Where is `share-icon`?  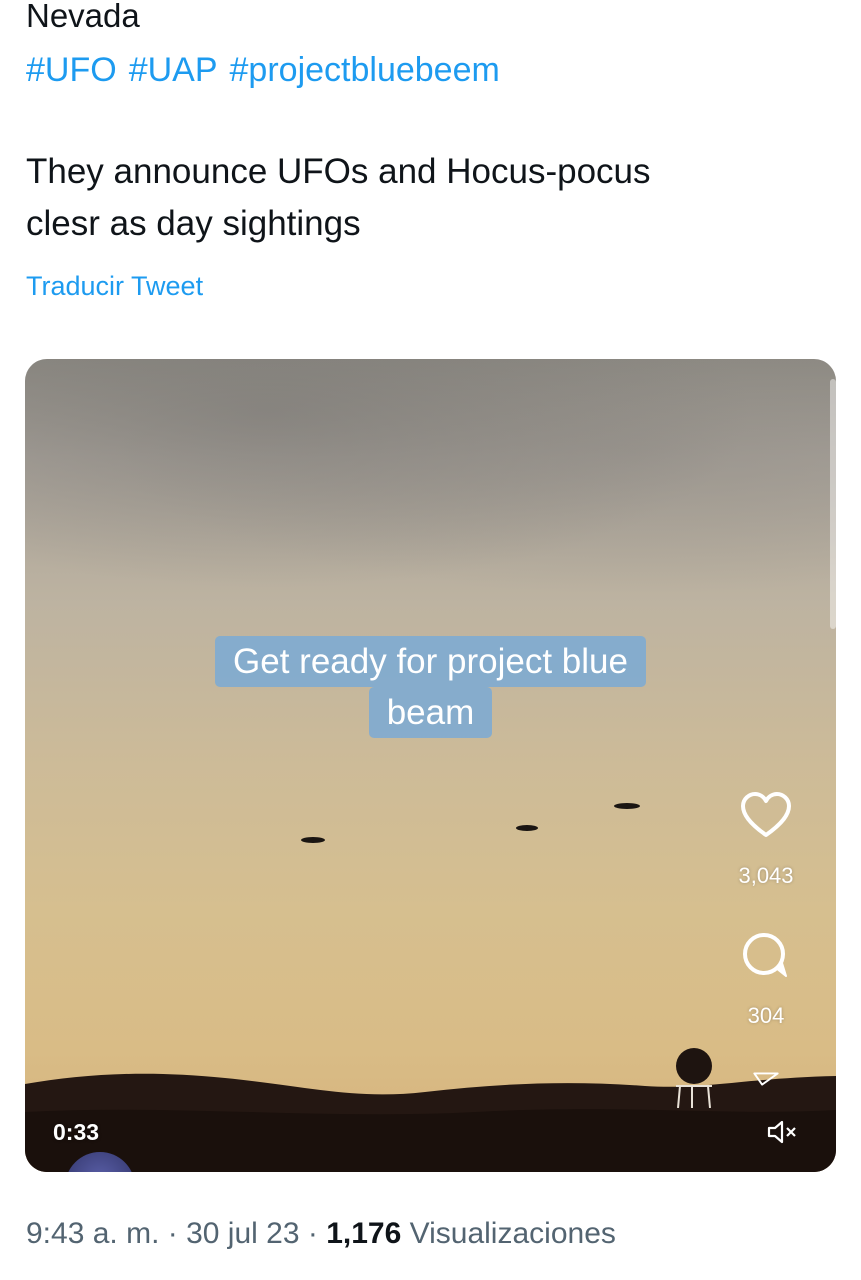 share-icon is located at coordinates (766, 1084).